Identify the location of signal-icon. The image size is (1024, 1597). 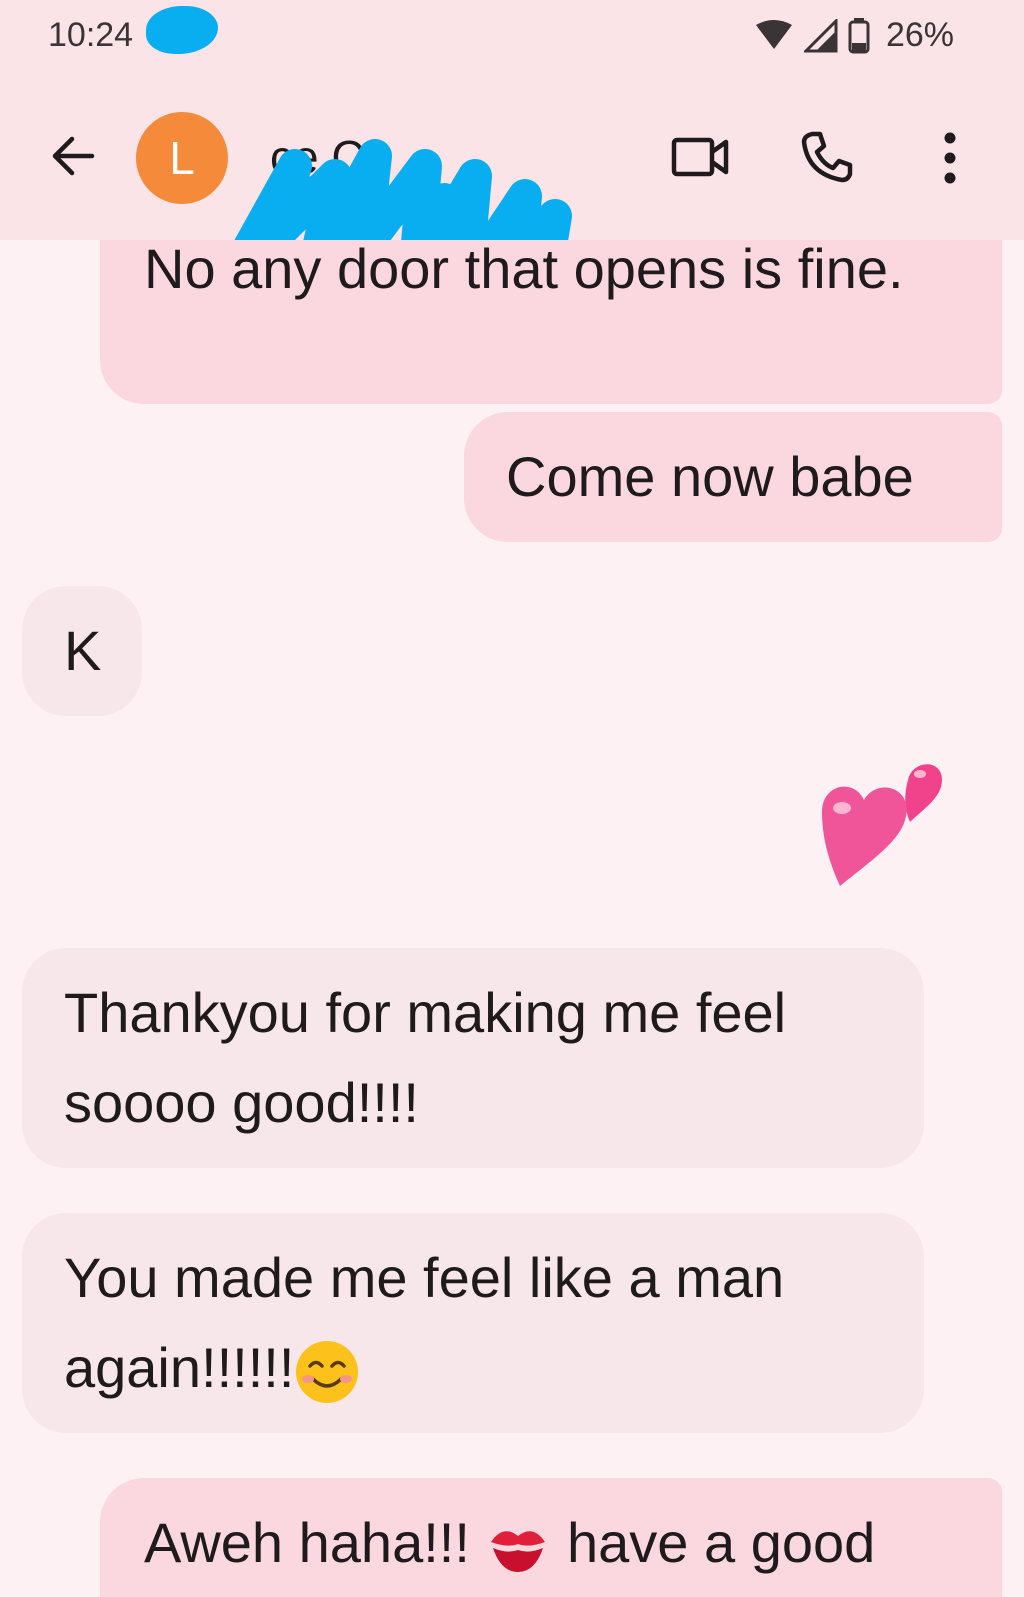
(820, 35).